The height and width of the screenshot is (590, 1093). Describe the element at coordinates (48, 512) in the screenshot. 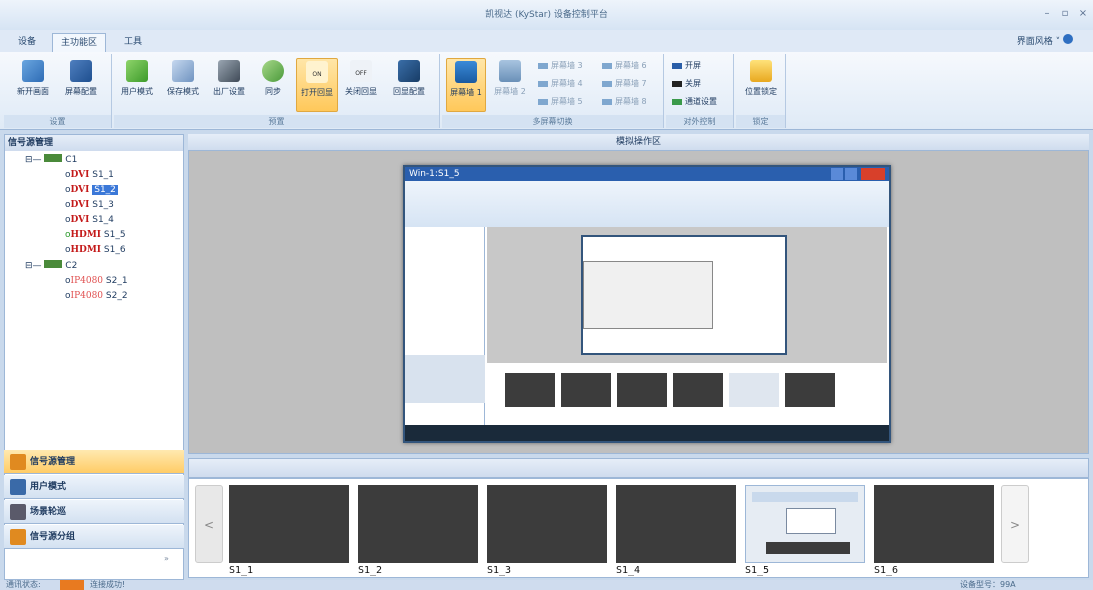

I see `nav-label: 场景轮巡` at that location.